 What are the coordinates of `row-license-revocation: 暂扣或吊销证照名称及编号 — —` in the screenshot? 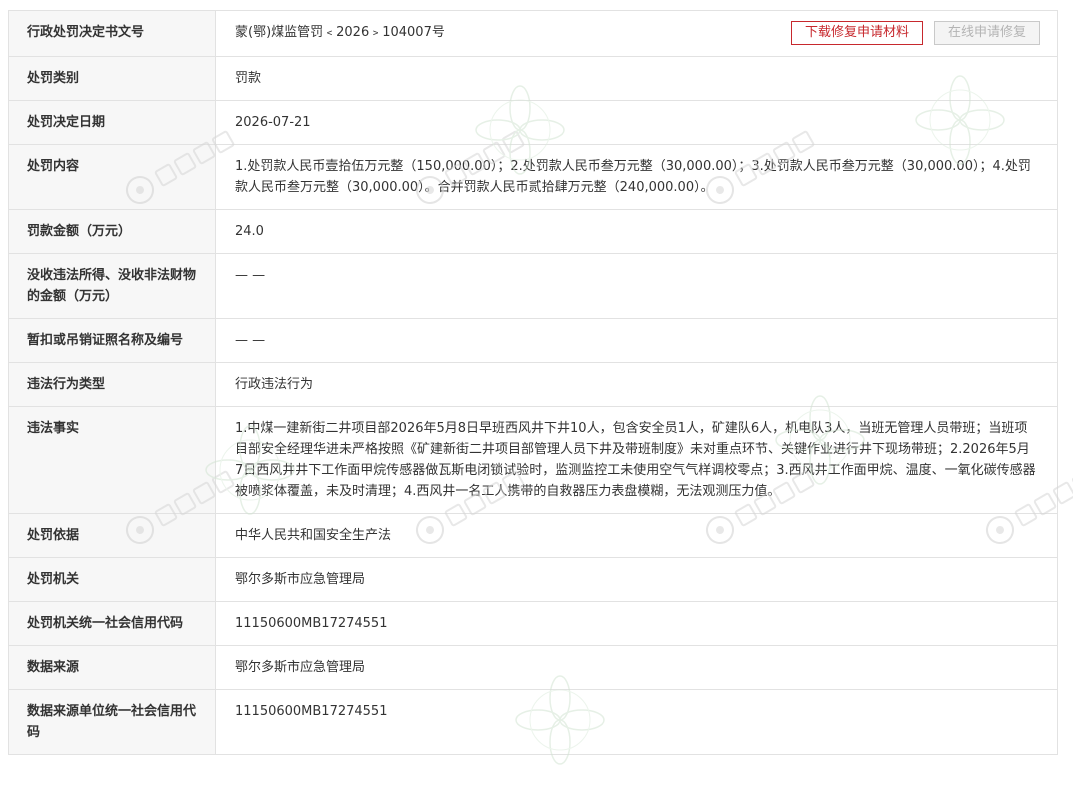 It's located at (533, 340).